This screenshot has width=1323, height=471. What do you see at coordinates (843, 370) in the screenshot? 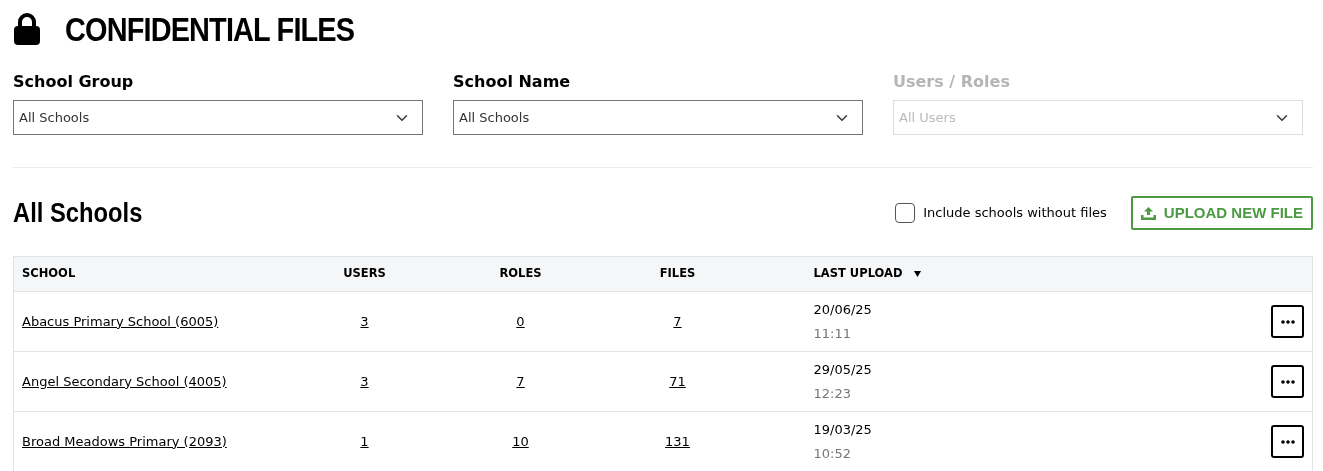
I see `upload-date: 29/05/25` at bounding box center [843, 370].